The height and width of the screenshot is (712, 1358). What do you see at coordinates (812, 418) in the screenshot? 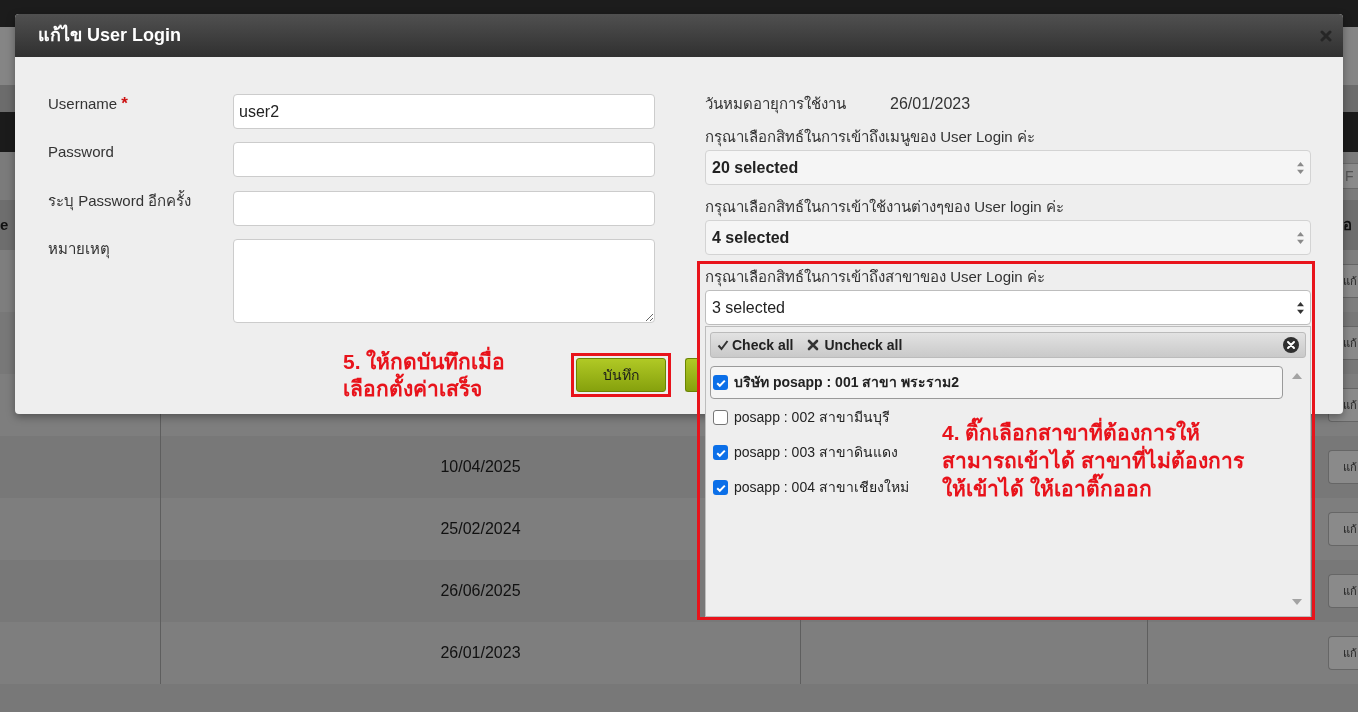
I see `option-label: posapp : 002 สาขามีนบุรี` at bounding box center [812, 418].